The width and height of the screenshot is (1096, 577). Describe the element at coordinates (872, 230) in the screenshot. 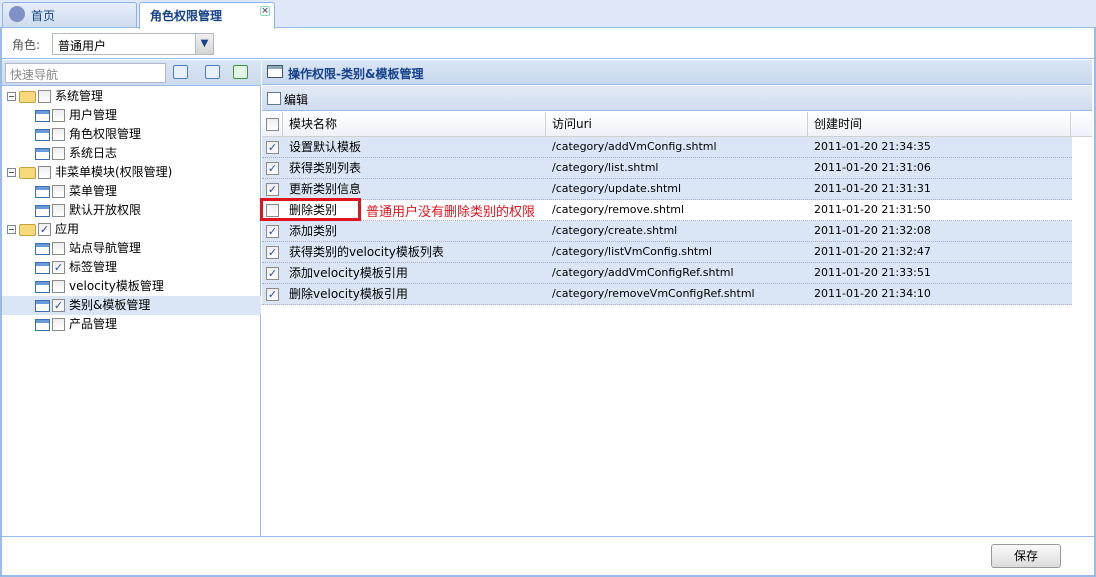

I see `cell-time: 2011-01-20 21:32:08` at that location.